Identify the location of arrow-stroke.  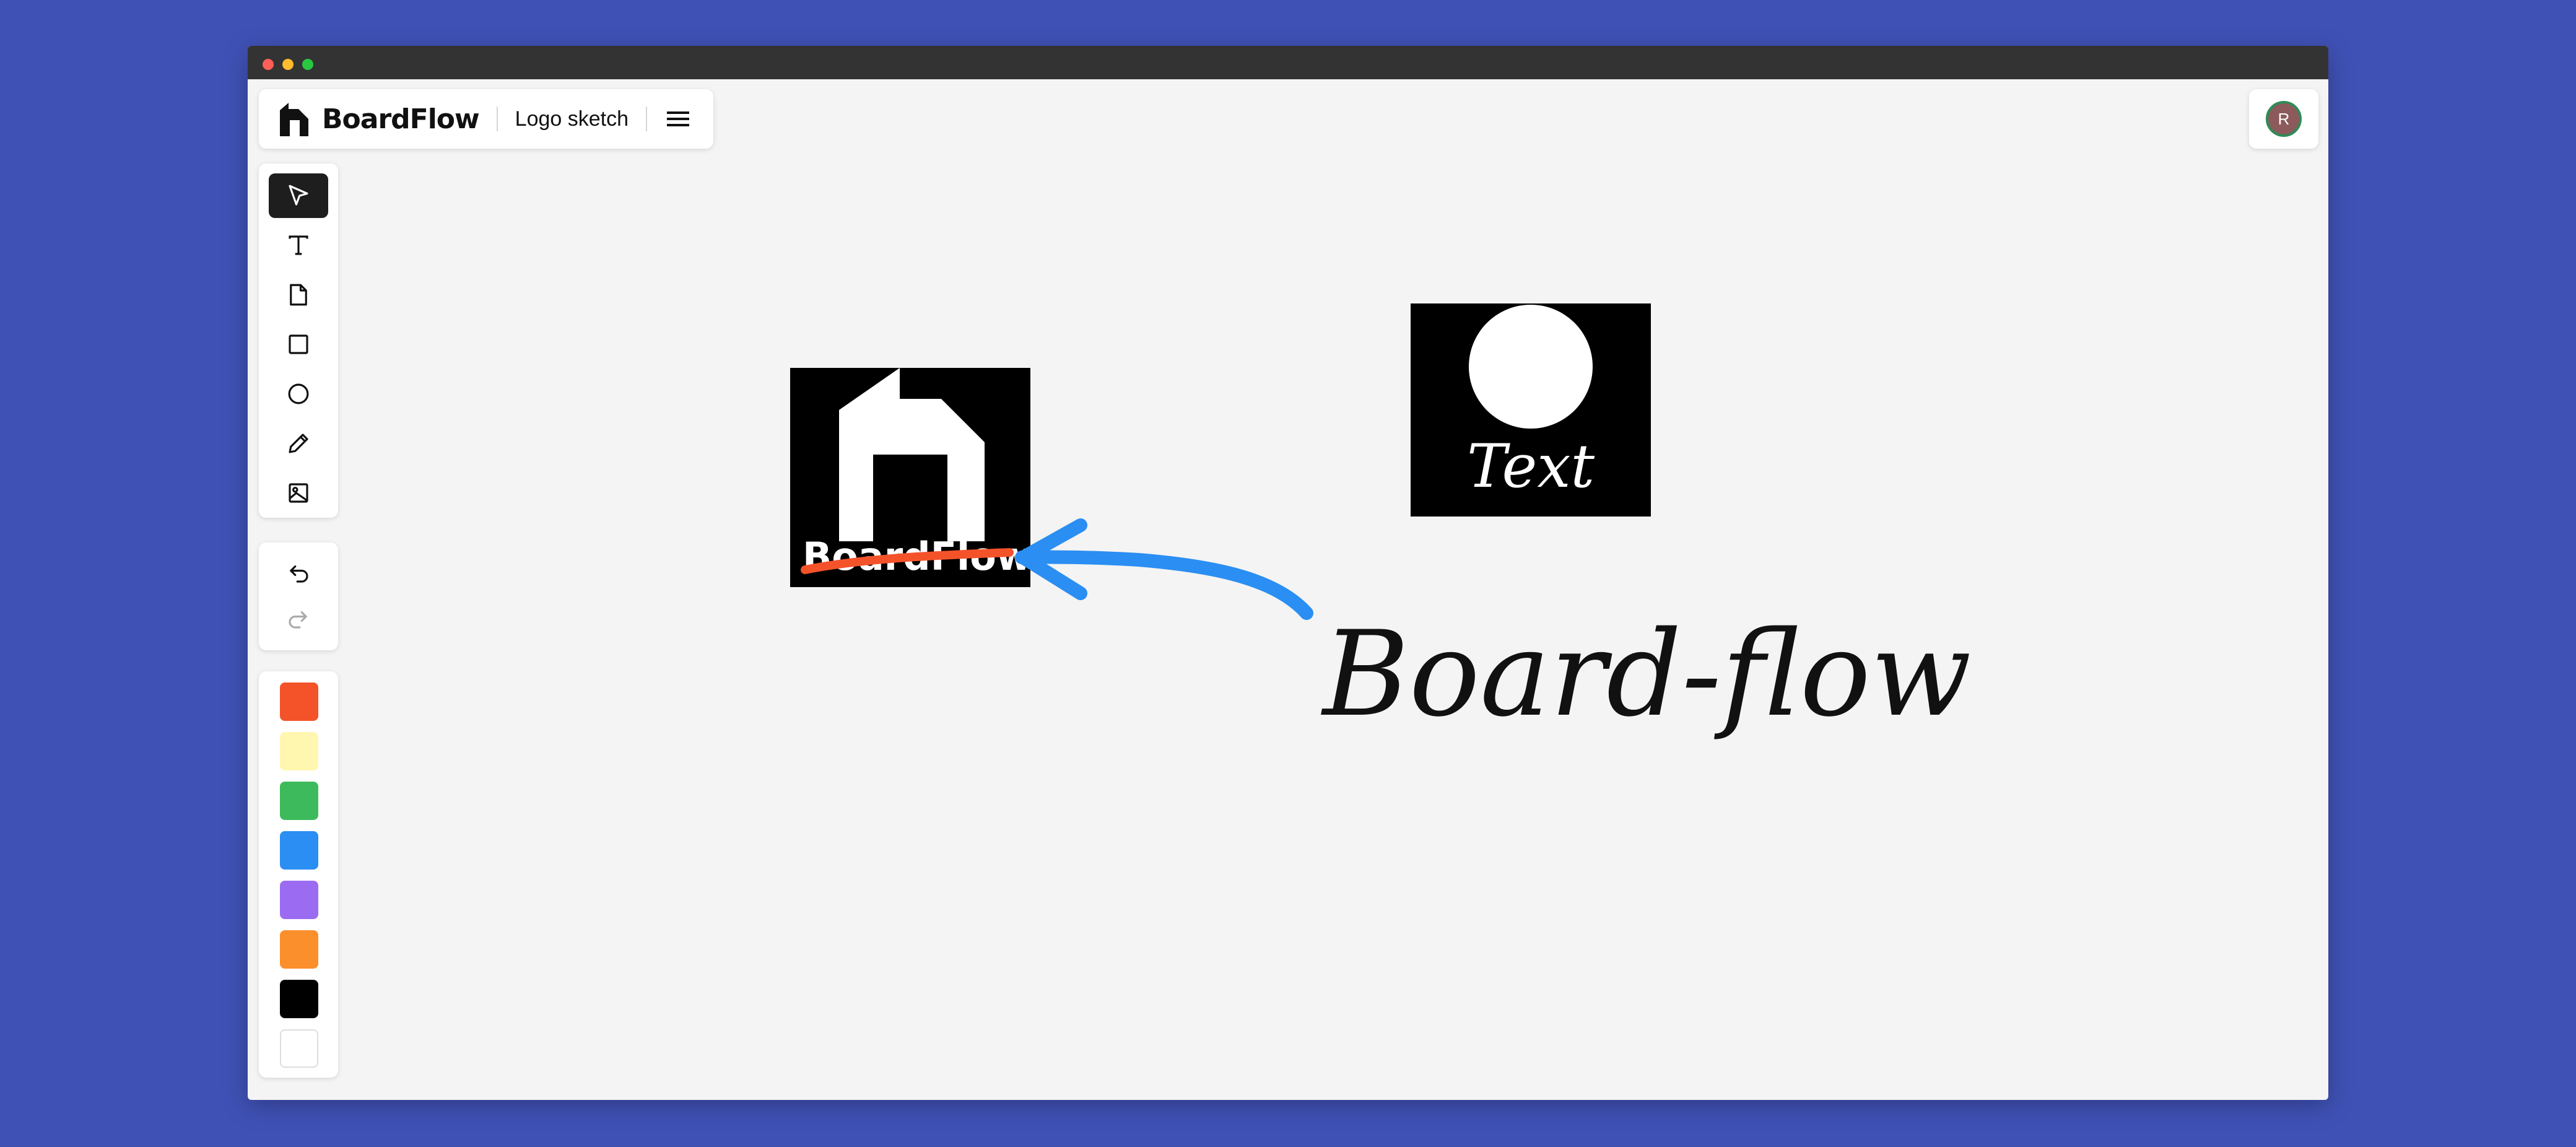
(1164, 569).